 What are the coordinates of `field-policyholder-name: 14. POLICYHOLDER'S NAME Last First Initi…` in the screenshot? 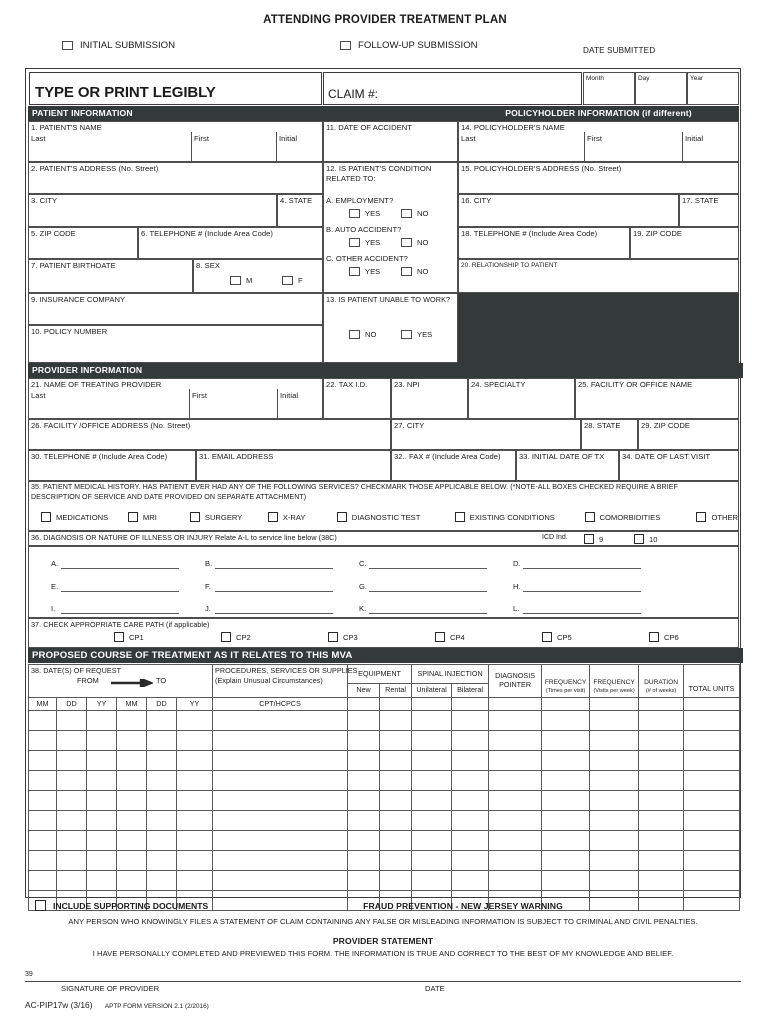 It's located at (598, 141).